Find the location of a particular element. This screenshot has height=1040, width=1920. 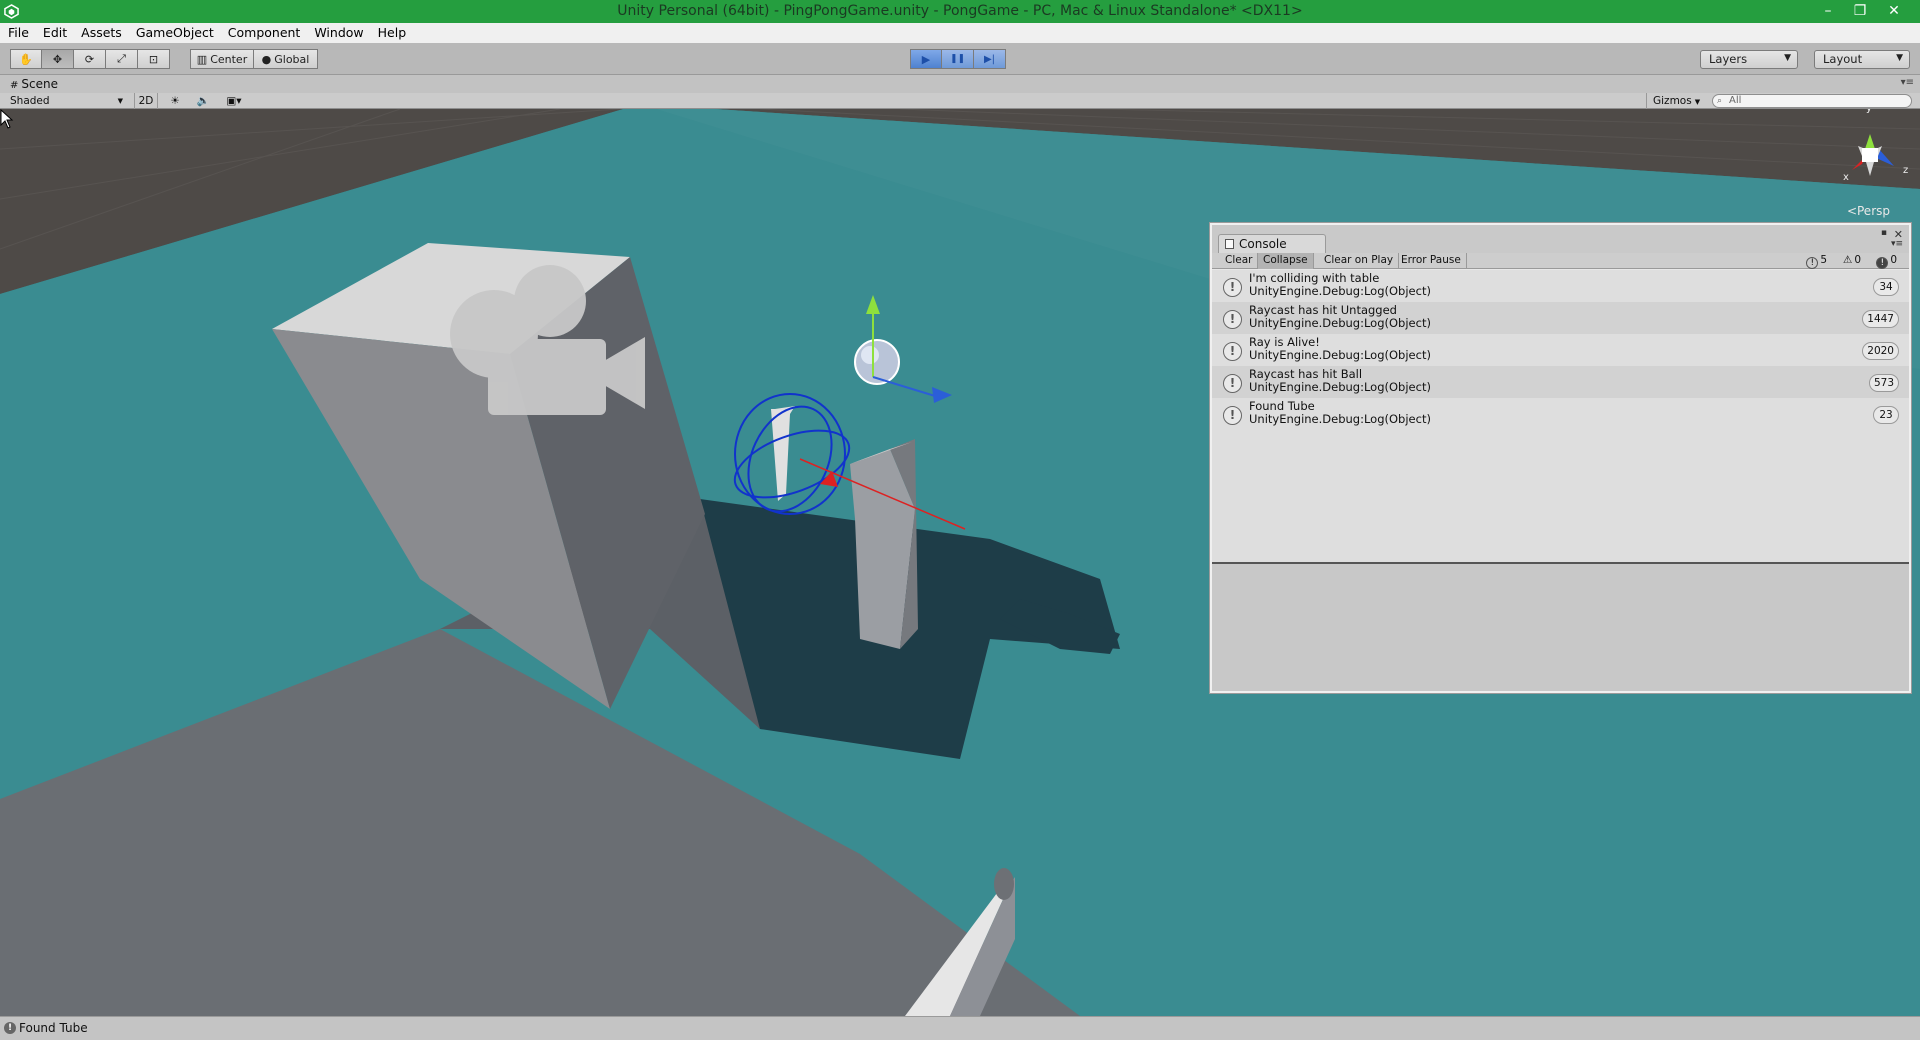

rect-tool-button: ⊡ is located at coordinates (154, 59).